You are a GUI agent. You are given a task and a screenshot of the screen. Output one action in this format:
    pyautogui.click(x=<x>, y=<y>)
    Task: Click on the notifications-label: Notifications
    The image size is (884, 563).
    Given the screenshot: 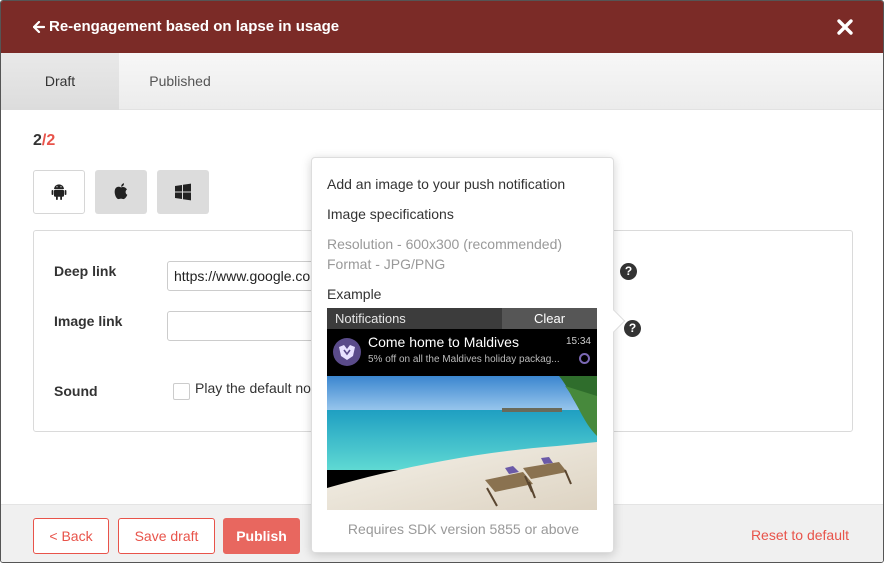 What is the action you would take?
    pyautogui.click(x=370, y=318)
    